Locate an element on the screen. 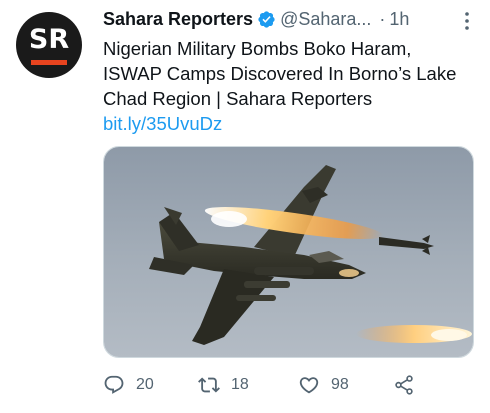  like-count: 98 is located at coordinates (340, 384).